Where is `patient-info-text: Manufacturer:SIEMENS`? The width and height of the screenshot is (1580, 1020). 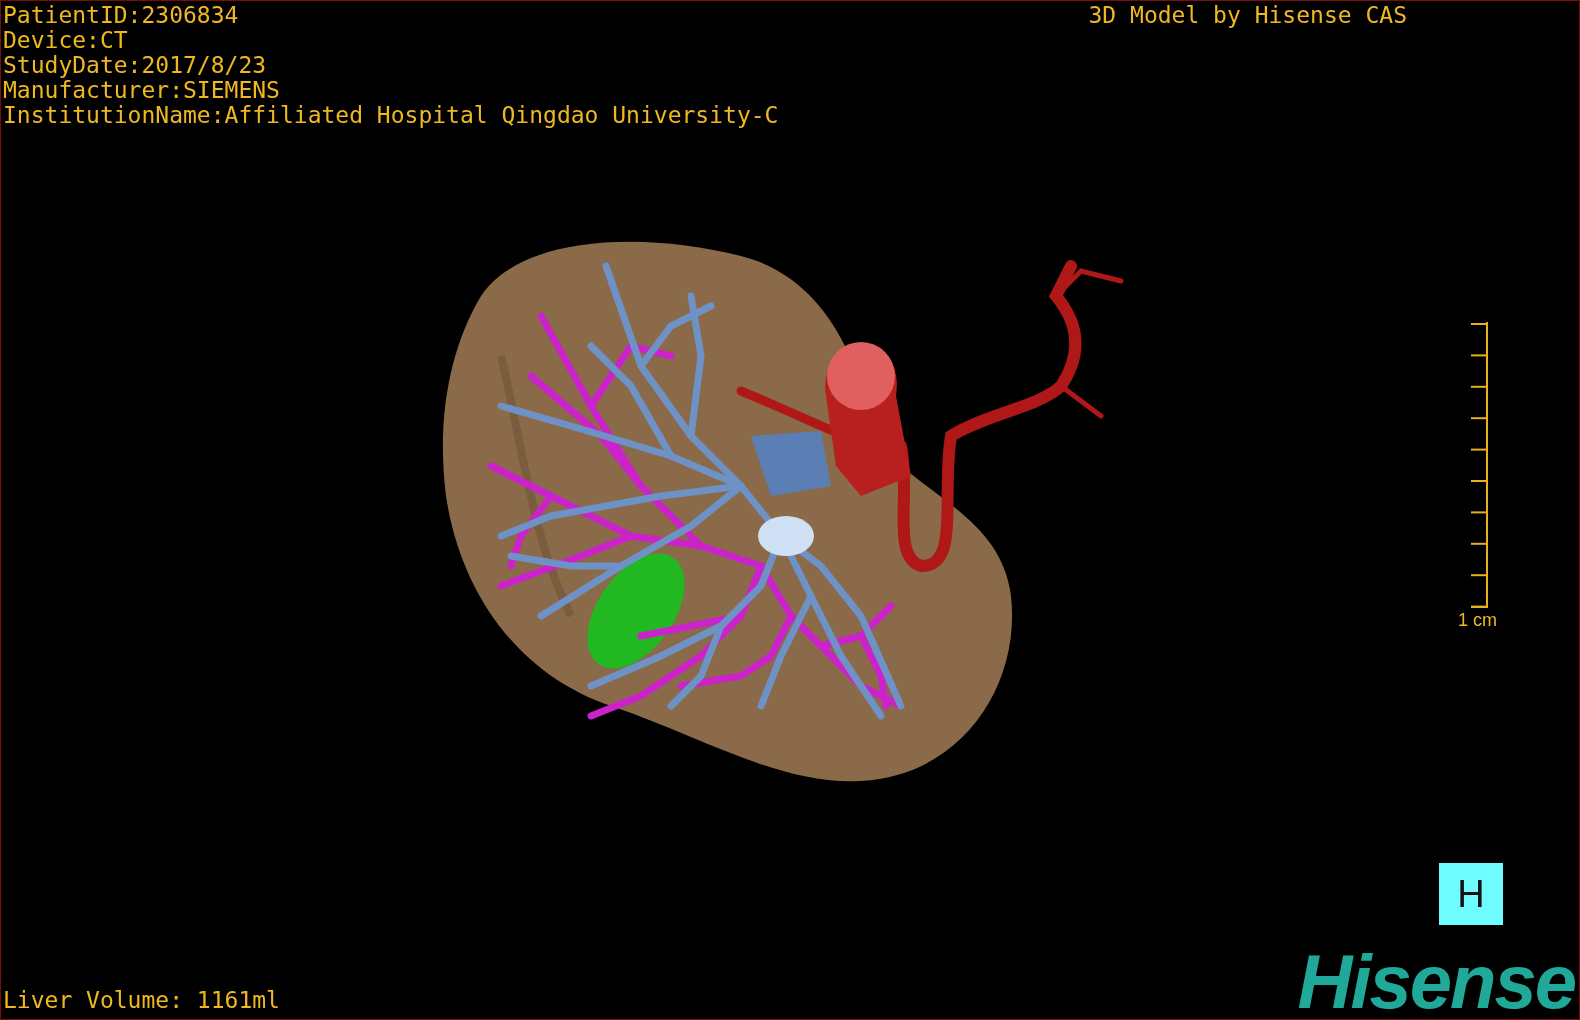
patient-info-text: Manufacturer:SIEMENS is located at coordinates (142, 90).